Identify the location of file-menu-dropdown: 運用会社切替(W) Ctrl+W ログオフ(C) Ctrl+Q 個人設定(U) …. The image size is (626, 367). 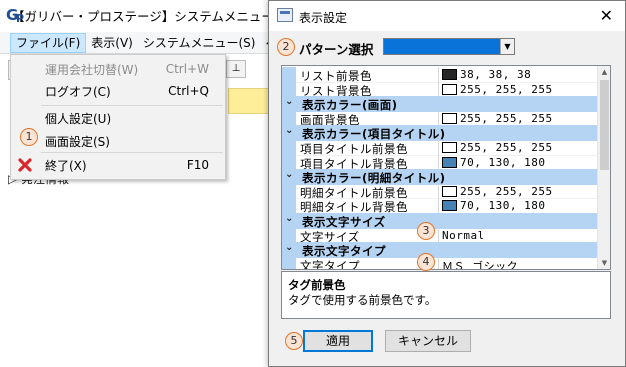
(118, 117).